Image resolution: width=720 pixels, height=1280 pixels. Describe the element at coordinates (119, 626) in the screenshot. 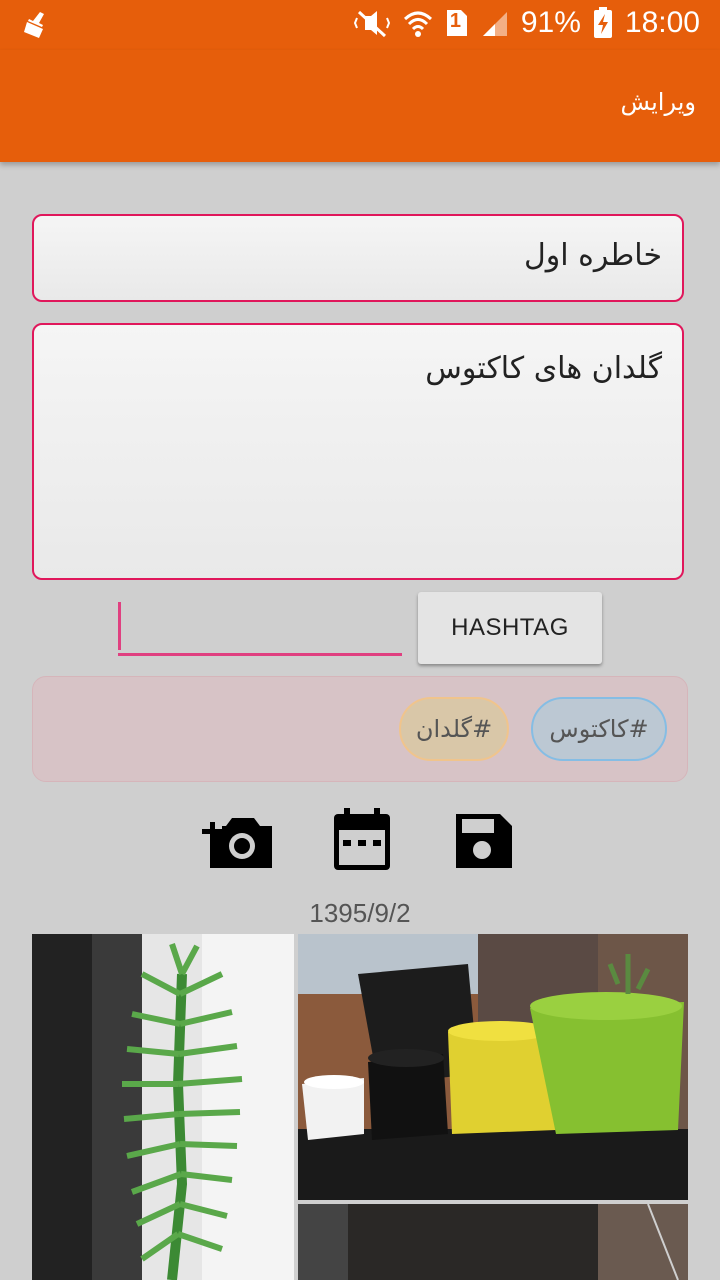

I see `text-cursor` at that location.